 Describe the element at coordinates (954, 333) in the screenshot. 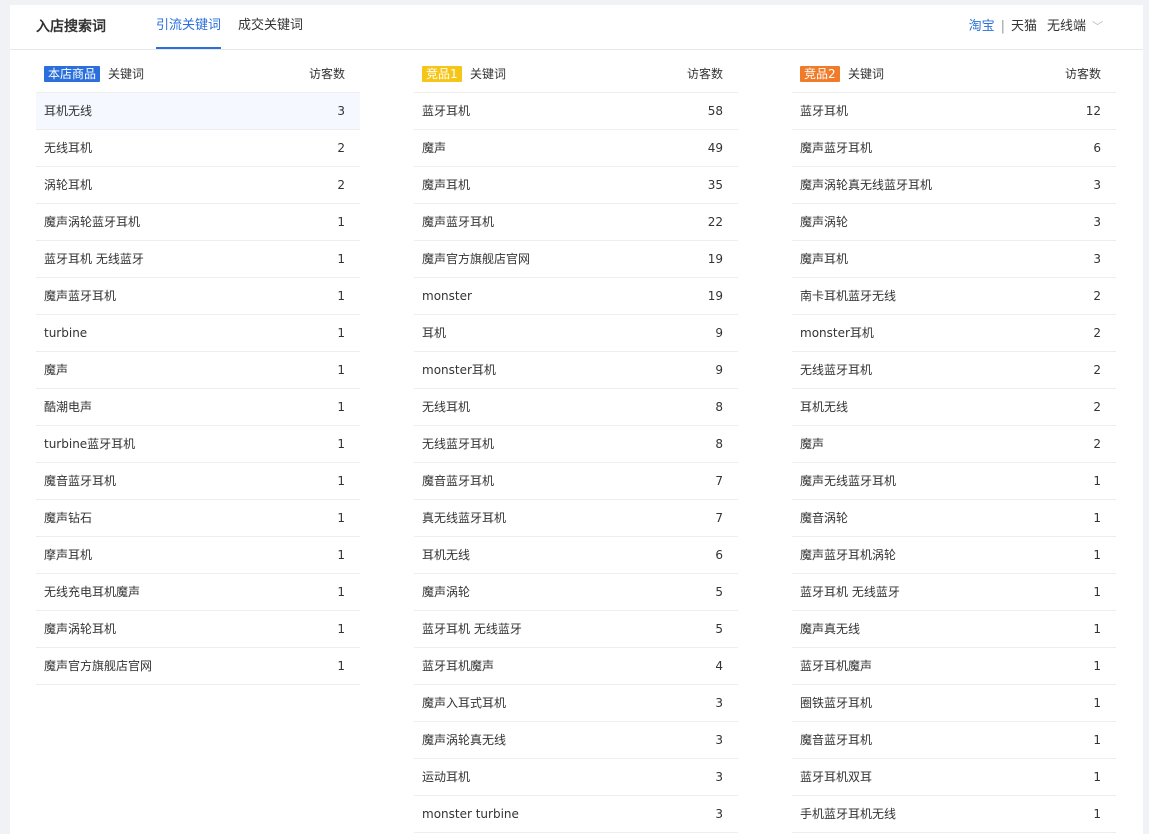

I see `table-row: monster耳机 2` at that location.